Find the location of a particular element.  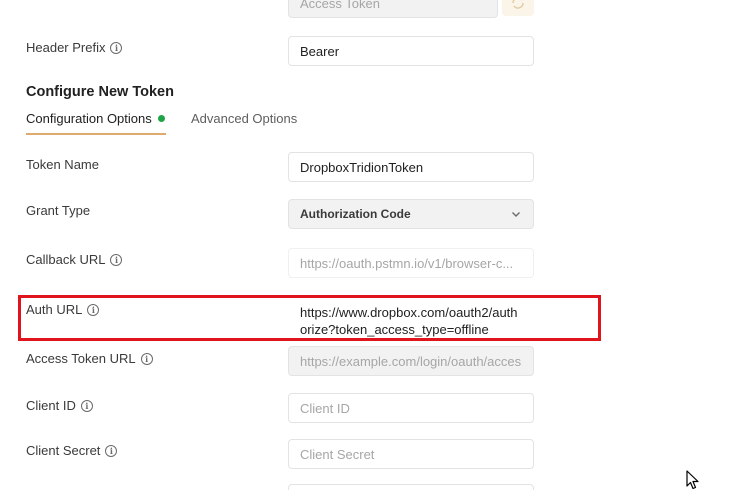

callback-url-label: Callback URL i is located at coordinates (74, 259).